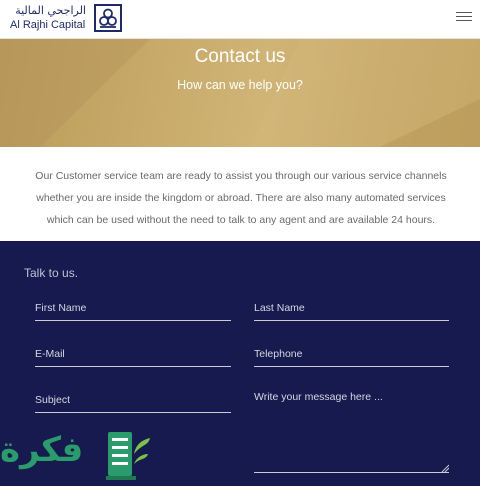 The height and width of the screenshot is (486, 480). Describe the element at coordinates (50, 10) in the screenshot. I see `brand-name-arabic: الراجحي المالية` at that location.